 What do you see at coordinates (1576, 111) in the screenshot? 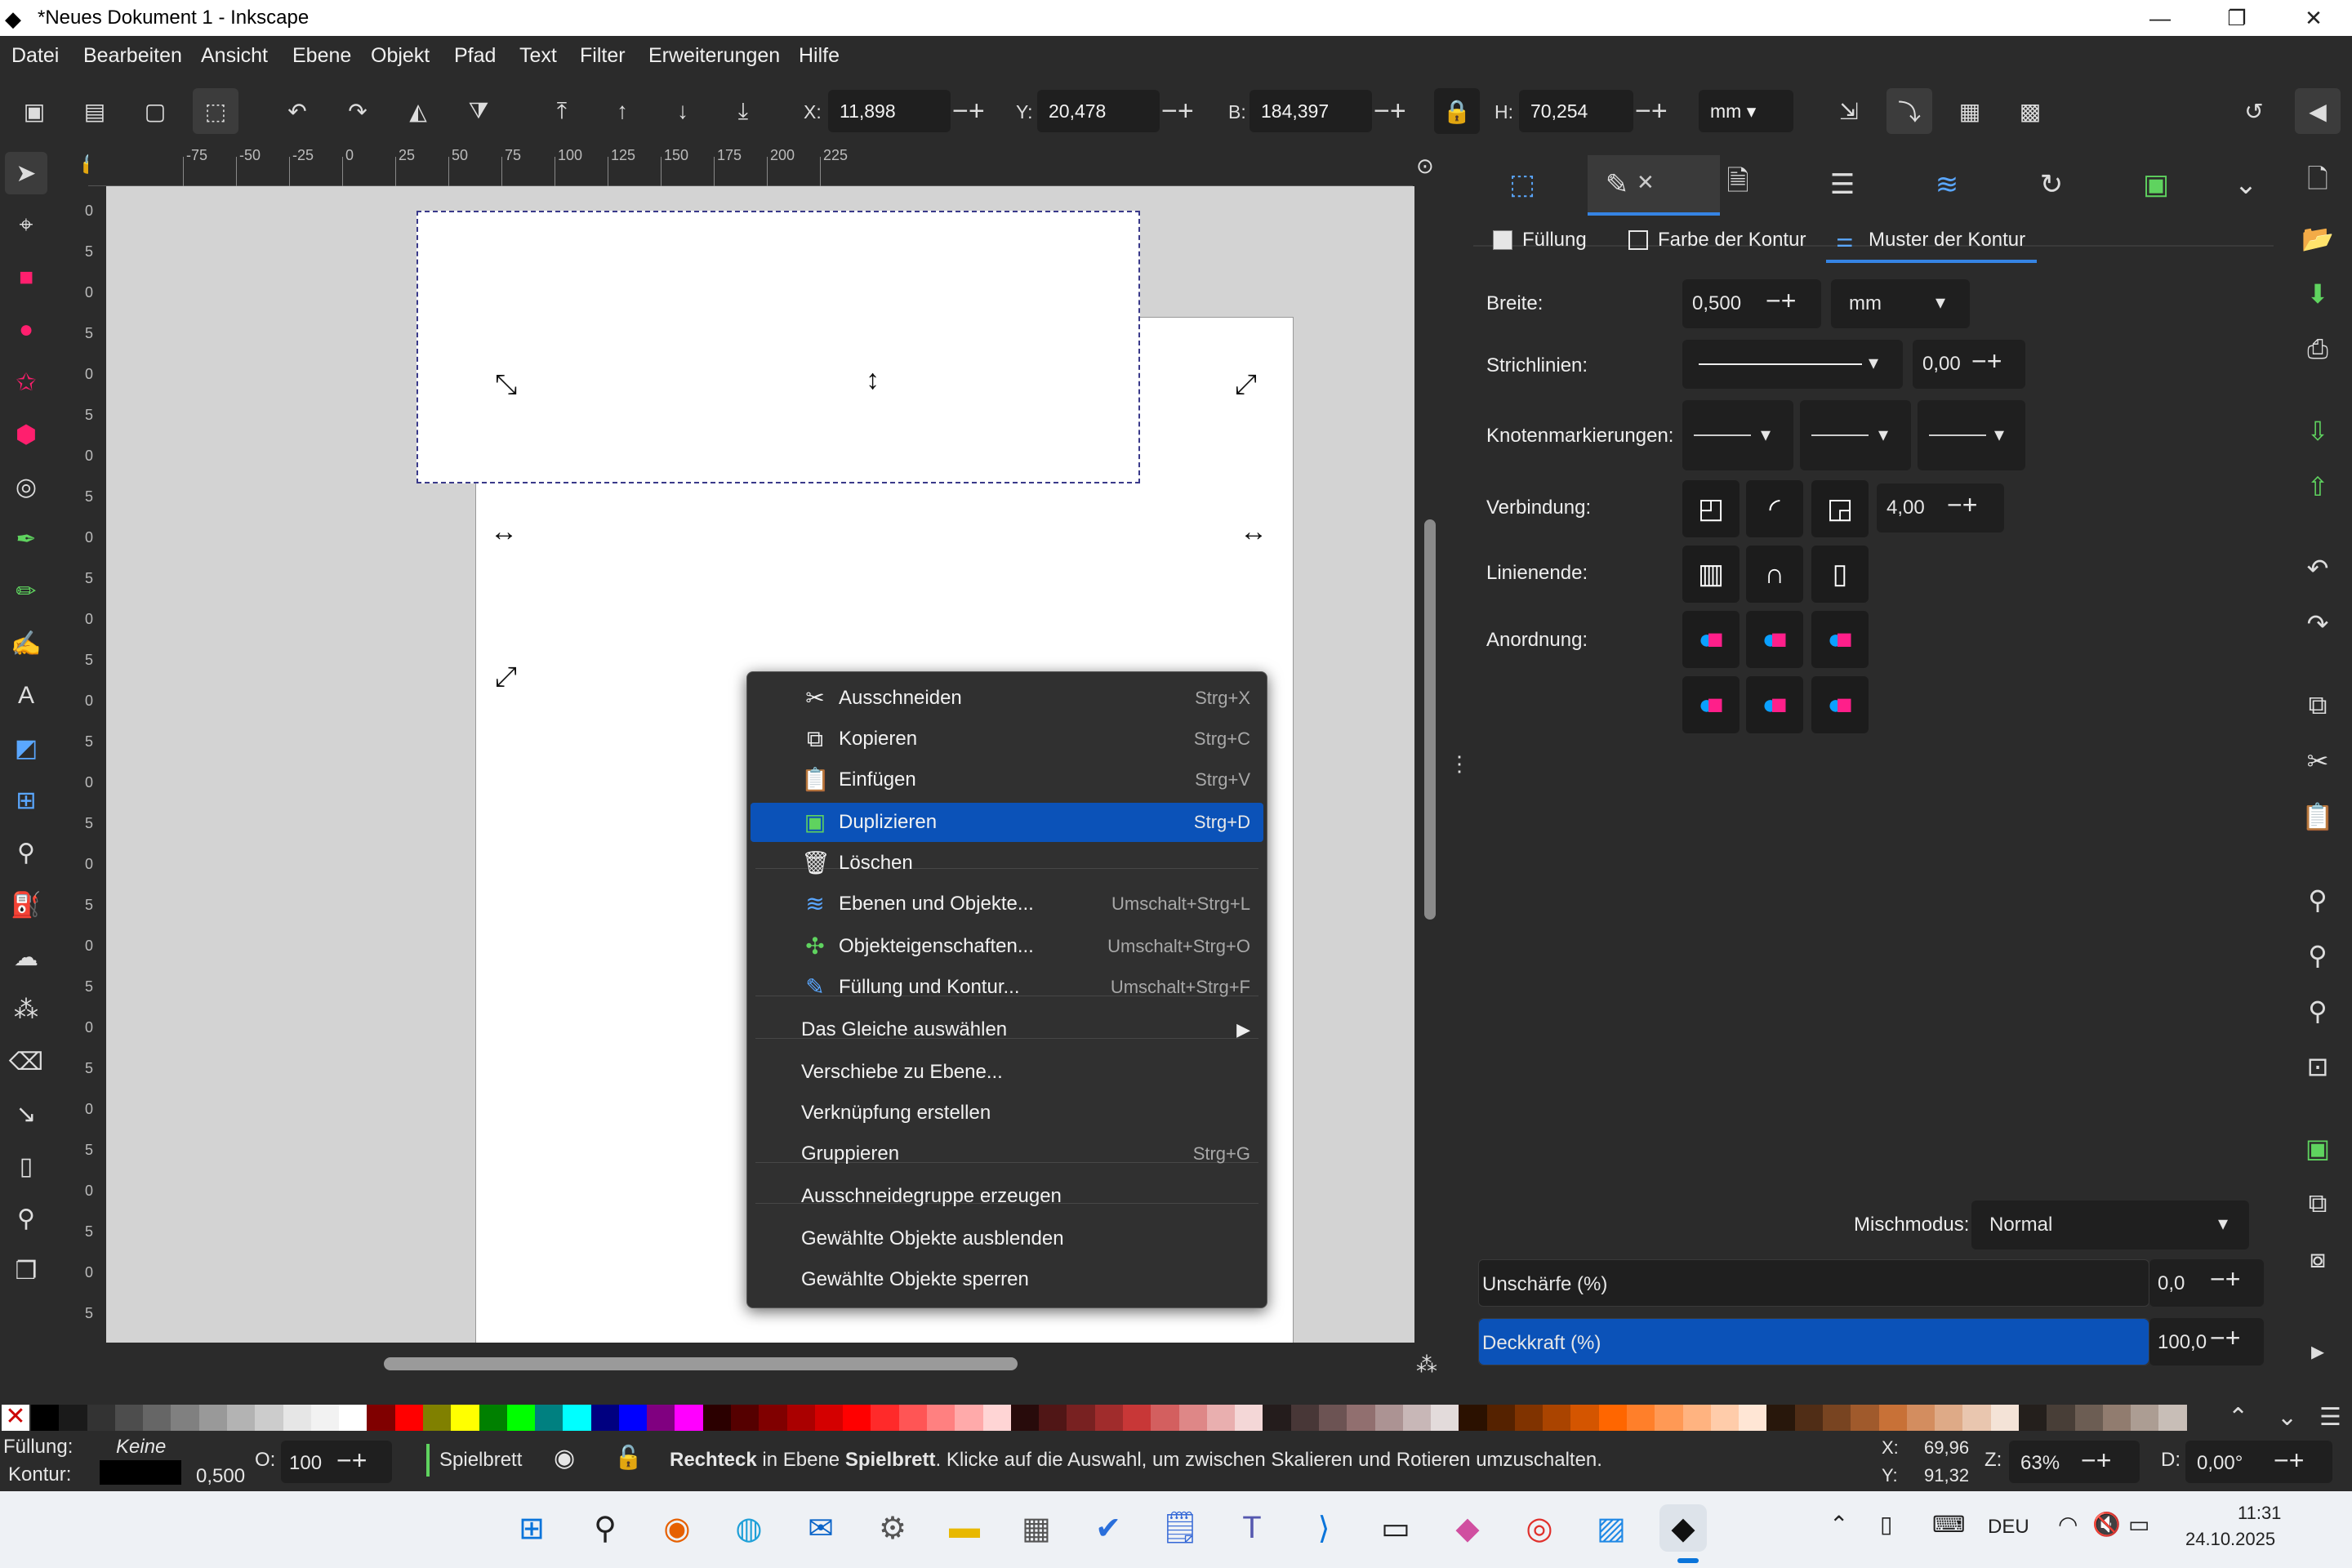
I see `height-input: 70,254` at bounding box center [1576, 111].